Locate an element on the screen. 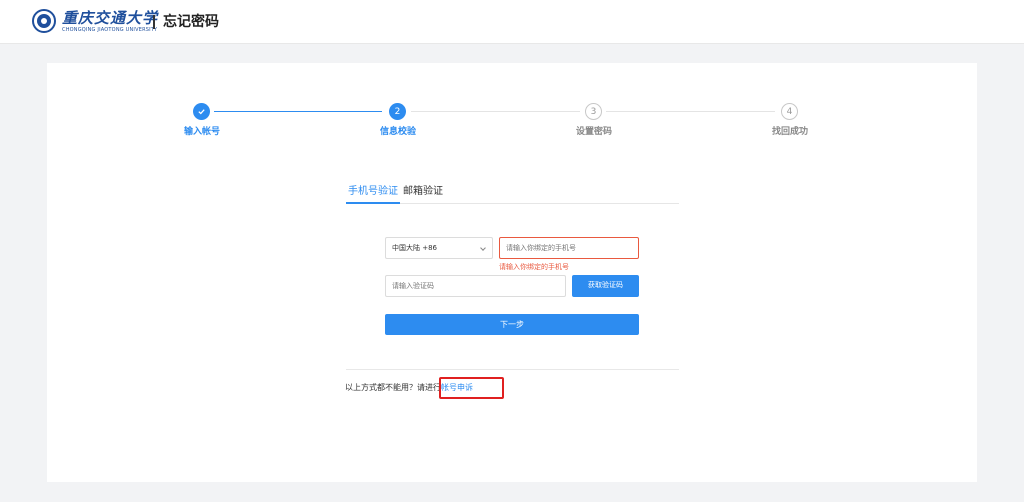 The image size is (1024, 502). check-icon is located at coordinates (201, 112).